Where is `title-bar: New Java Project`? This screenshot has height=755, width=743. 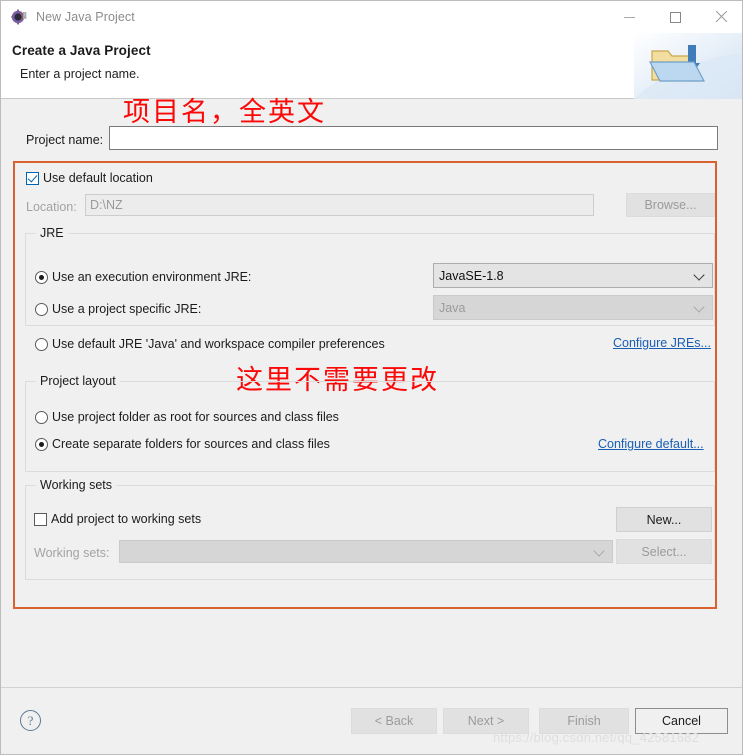
title-bar: New Java Project is located at coordinates (371, 17).